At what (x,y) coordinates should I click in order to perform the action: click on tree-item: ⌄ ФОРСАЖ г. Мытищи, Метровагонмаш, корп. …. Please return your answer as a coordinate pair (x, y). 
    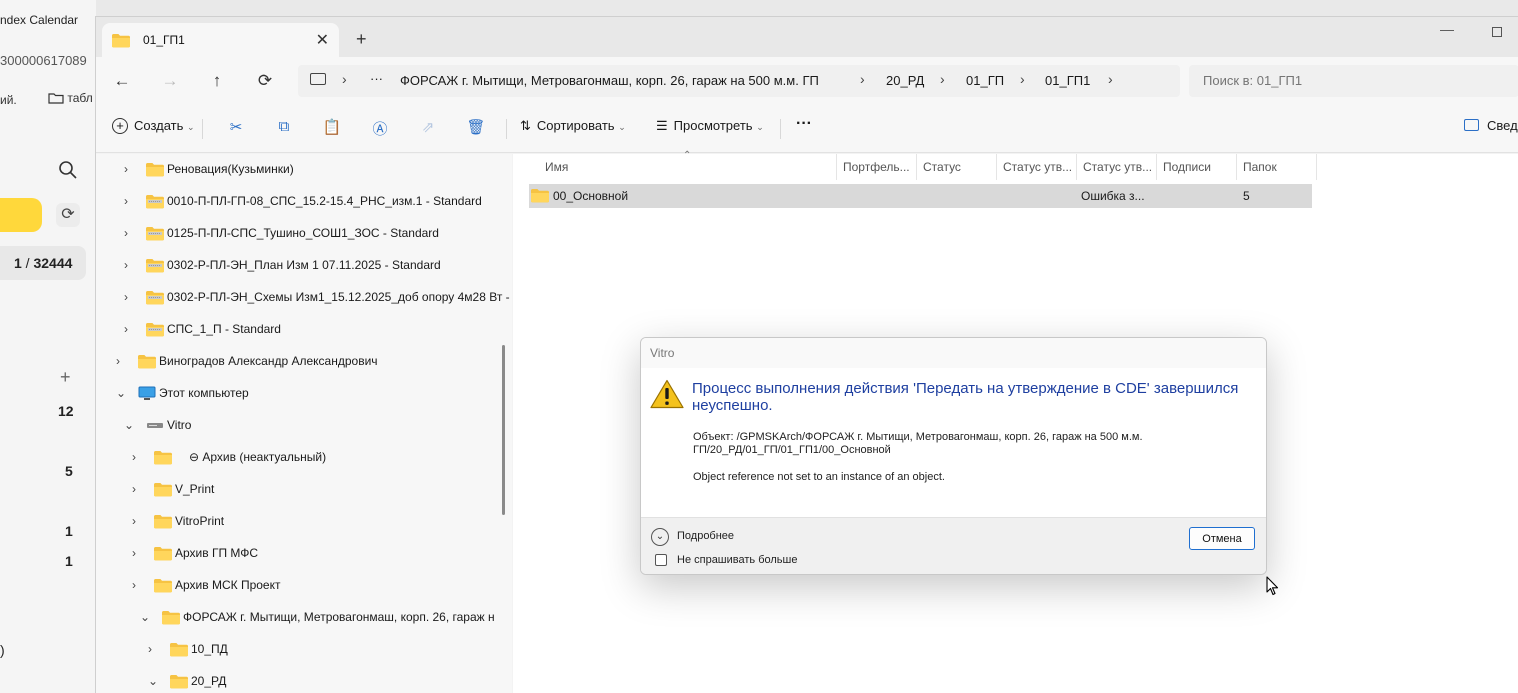
    Looking at the image, I should click on (296, 618).